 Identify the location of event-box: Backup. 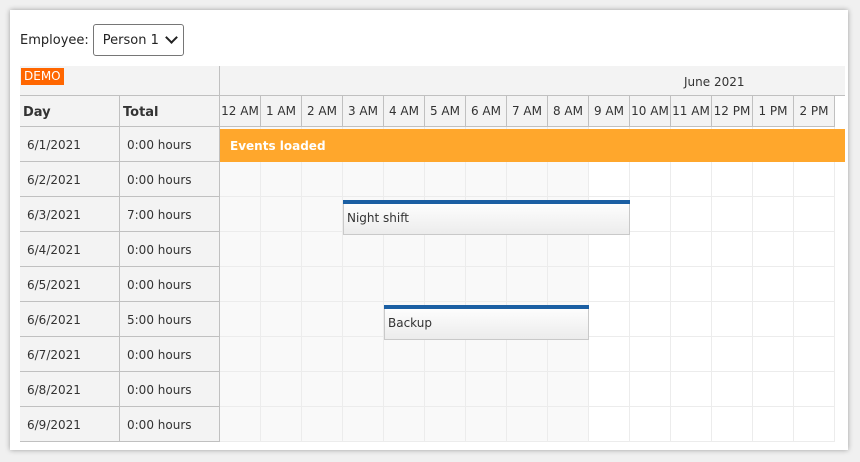
(486, 322).